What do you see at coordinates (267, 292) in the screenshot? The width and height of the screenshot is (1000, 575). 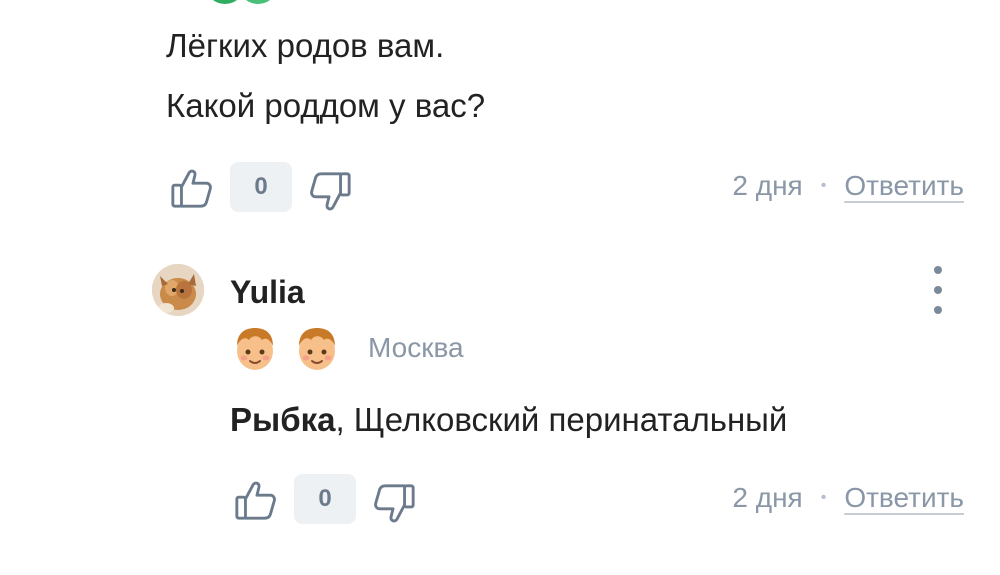 I see `username: Yulia` at bounding box center [267, 292].